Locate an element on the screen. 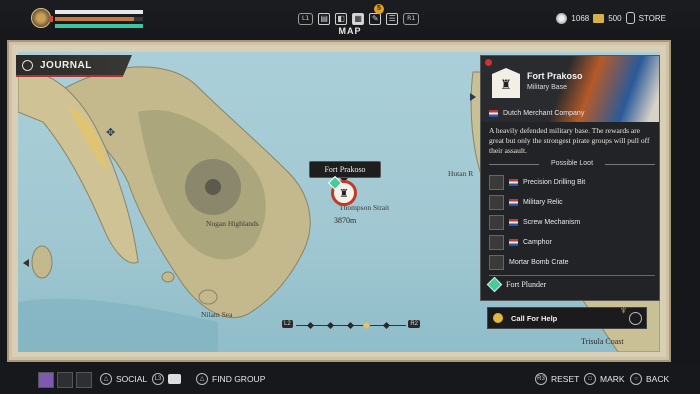 The image size is (700, 394). call-for-help-label: Call For Help is located at coordinates (534, 318).